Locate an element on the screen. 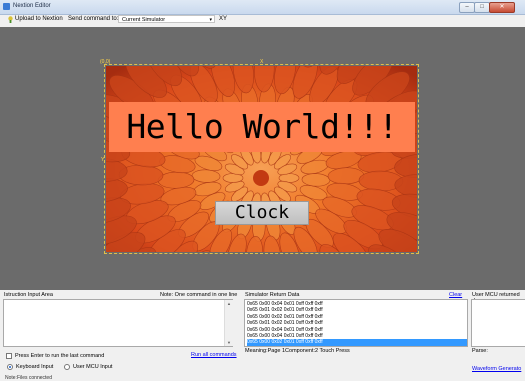  chevron-down-icon: ▾ is located at coordinates (210, 20).